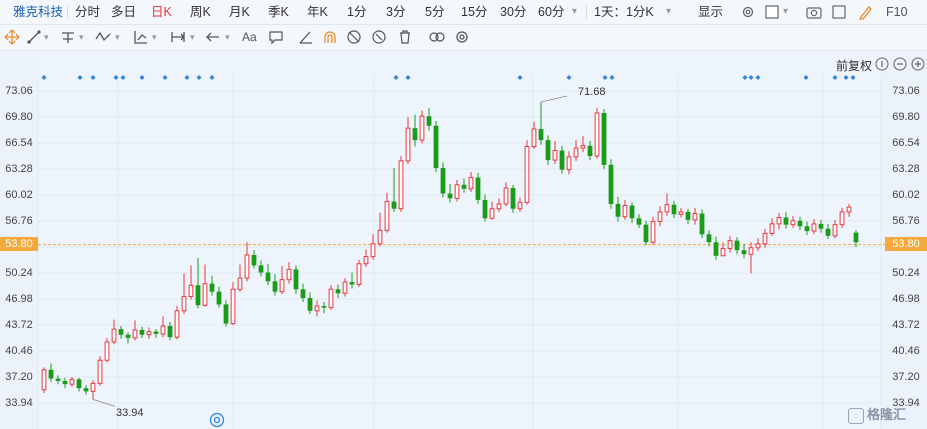 Image resolution: width=927 pixels, height=429 pixels. Describe the element at coordinates (217, 420) in the screenshot. I see `at-icon` at that location.